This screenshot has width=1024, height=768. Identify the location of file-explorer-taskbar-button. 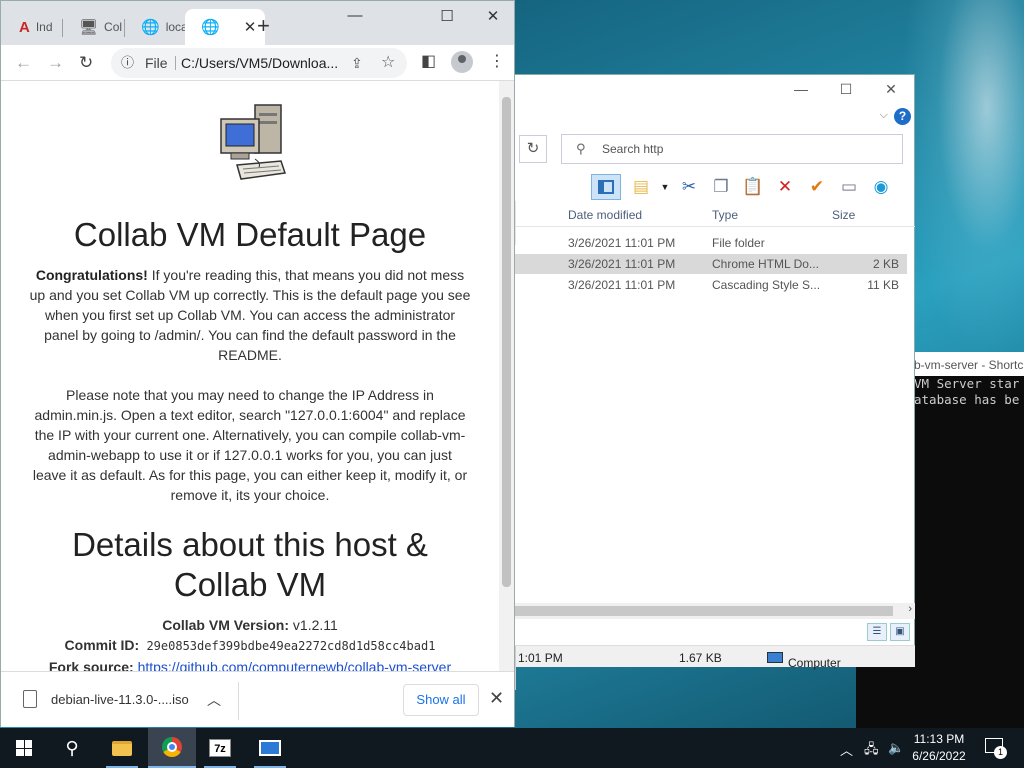
(122, 748).